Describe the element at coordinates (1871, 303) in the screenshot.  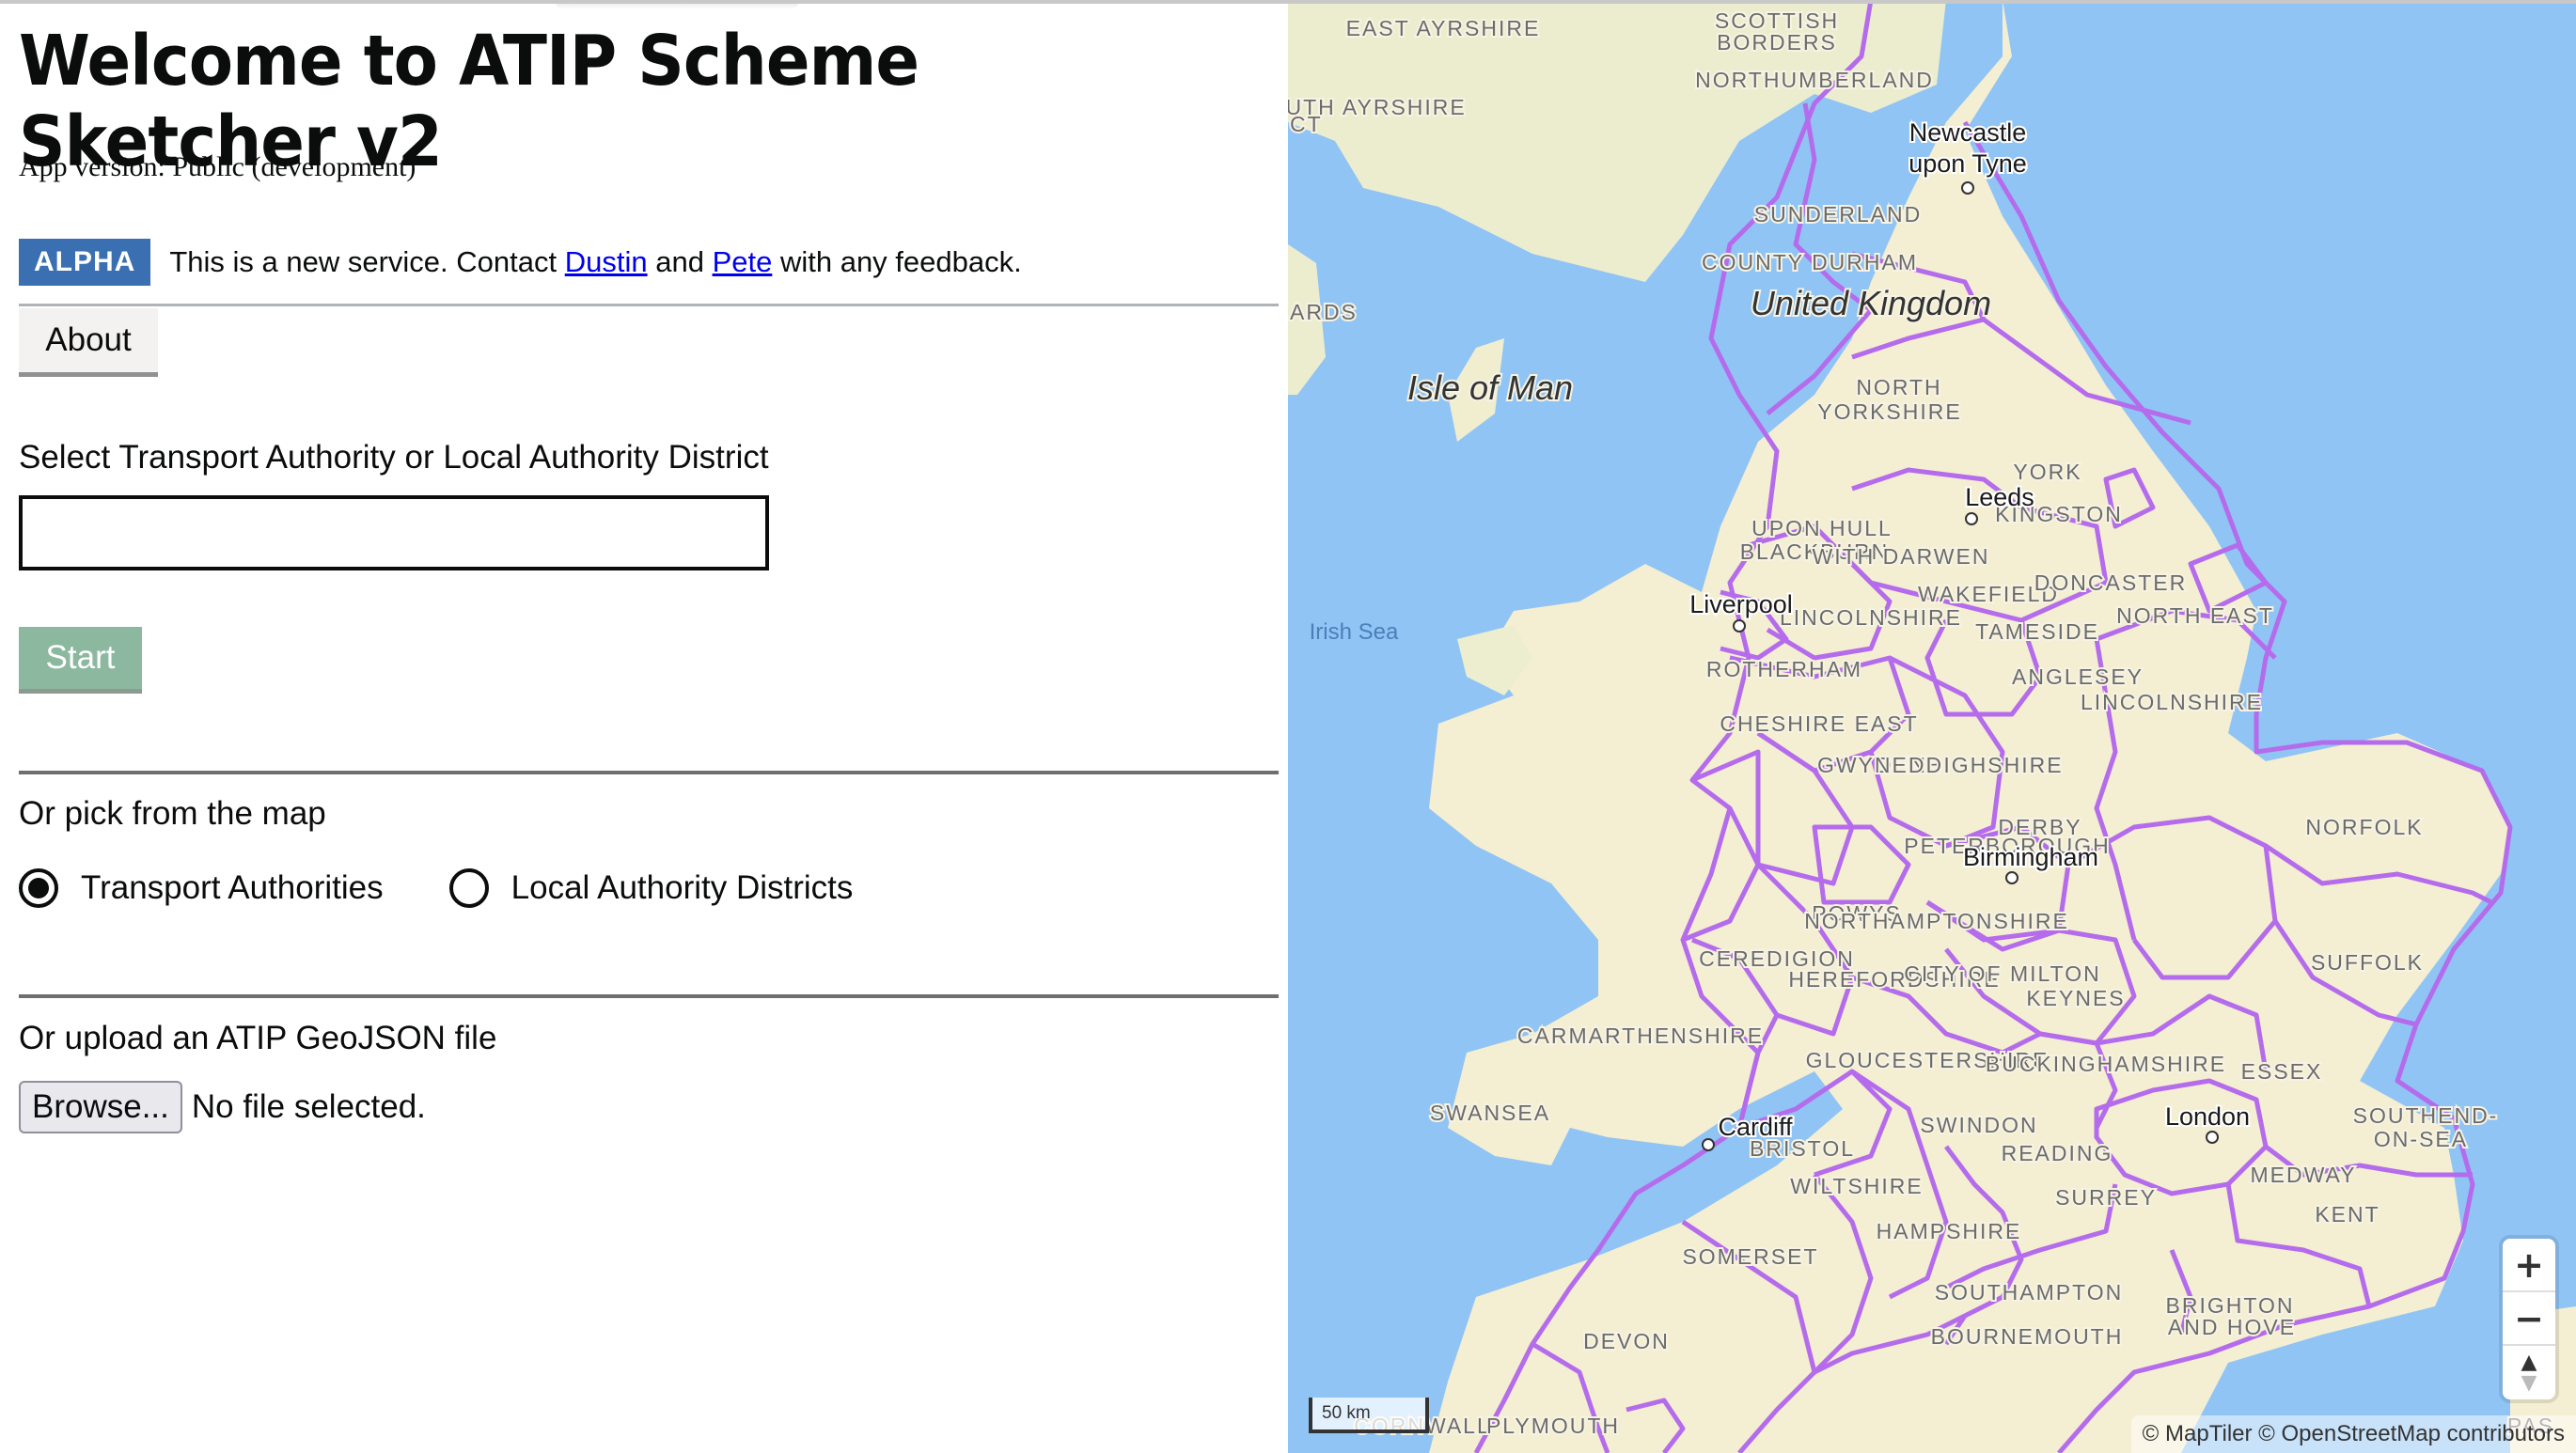
I see `map-country-label: United Kingdom` at that location.